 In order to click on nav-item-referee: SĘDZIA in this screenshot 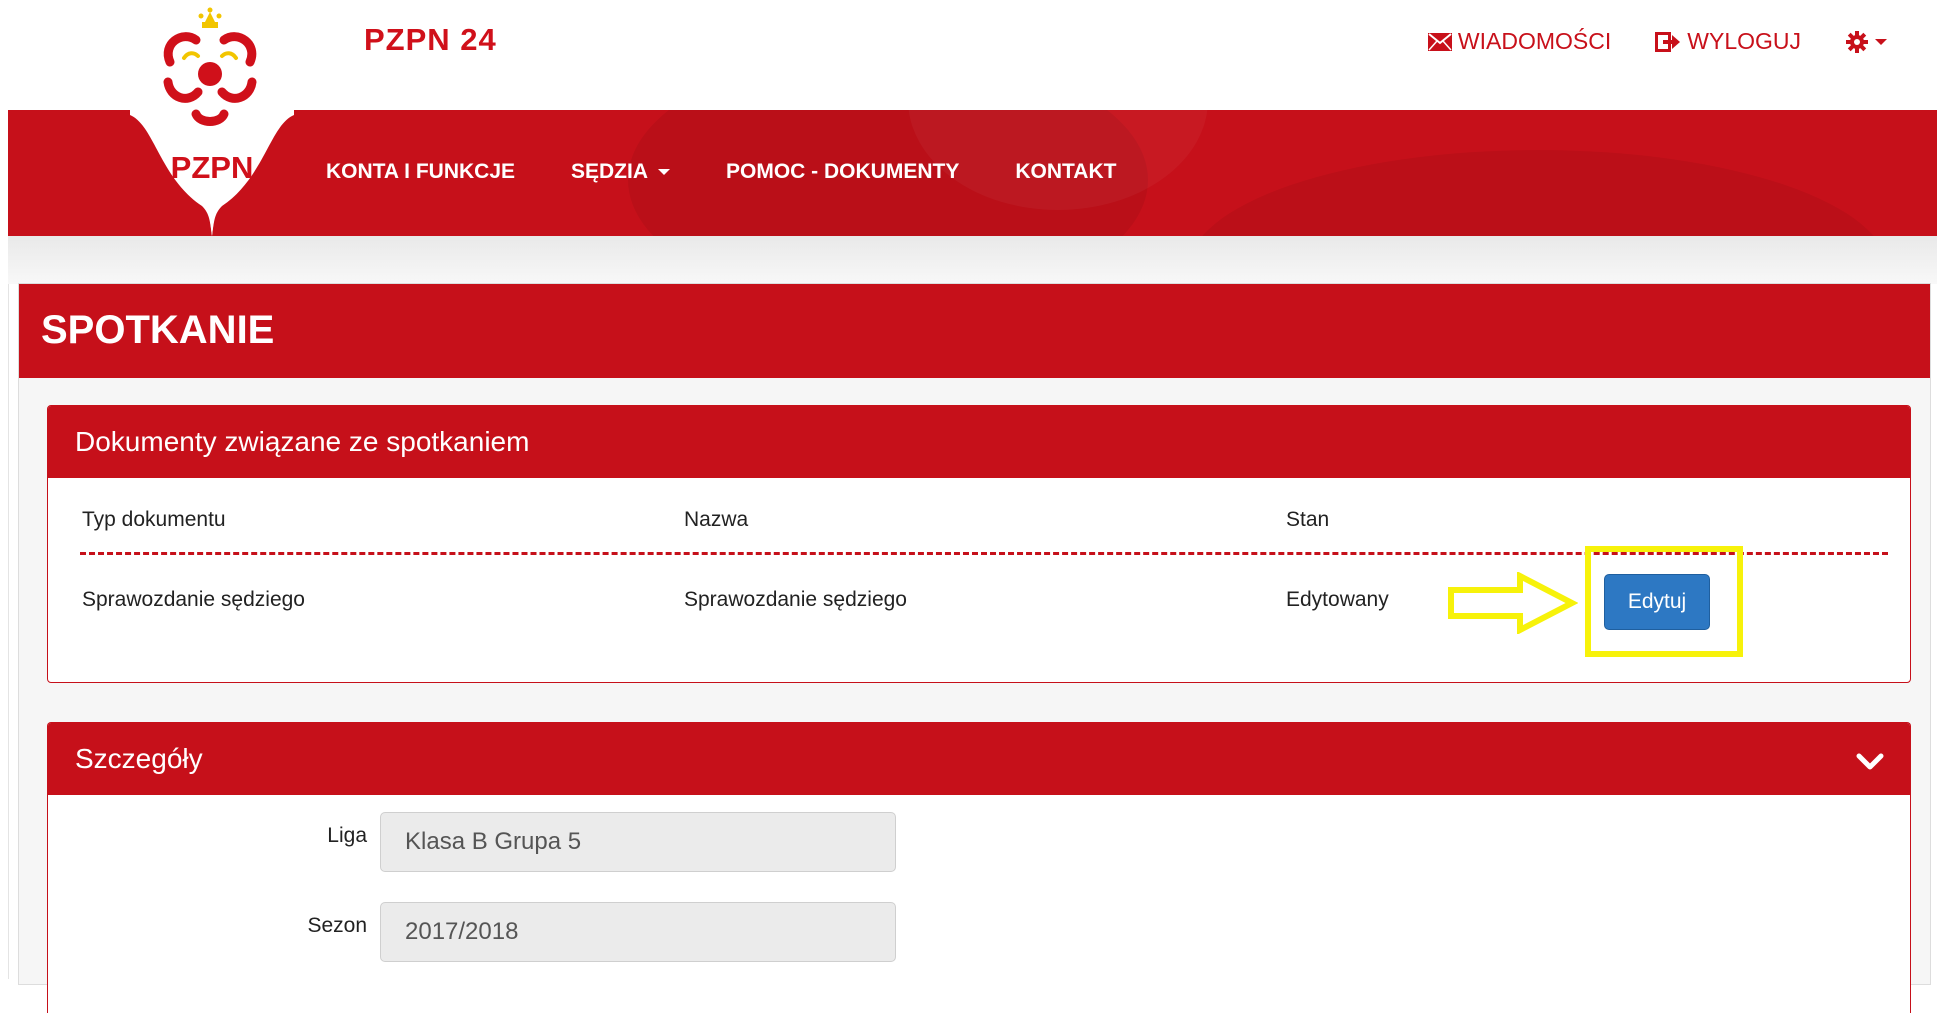, I will do `click(621, 172)`.